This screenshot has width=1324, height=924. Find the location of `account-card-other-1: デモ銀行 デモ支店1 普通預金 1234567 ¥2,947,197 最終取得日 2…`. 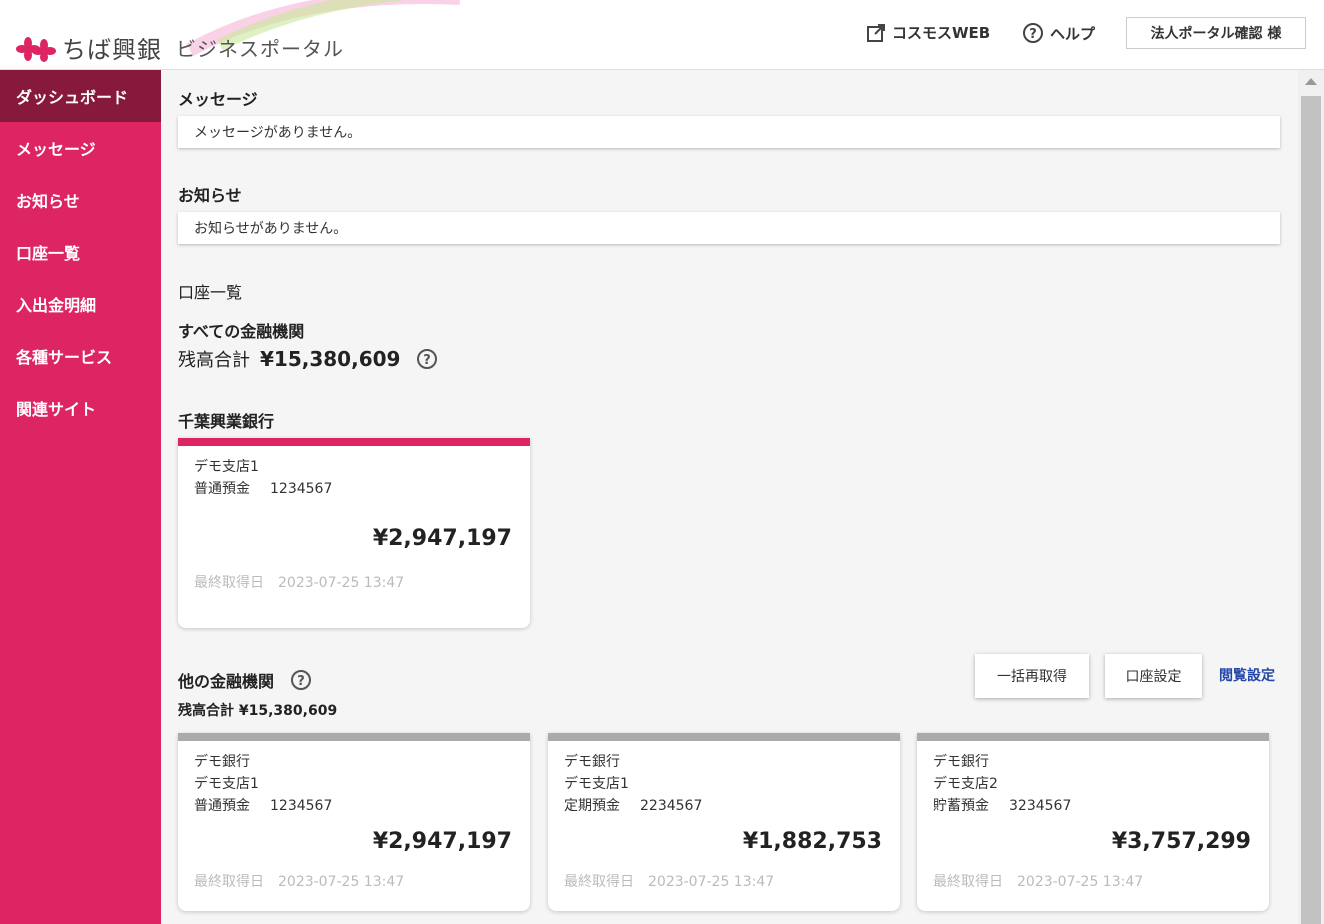

account-card-other-1: デモ銀行 デモ支店1 普通預金 1234567 ¥2,947,197 最終取得日 2… is located at coordinates (354, 822).